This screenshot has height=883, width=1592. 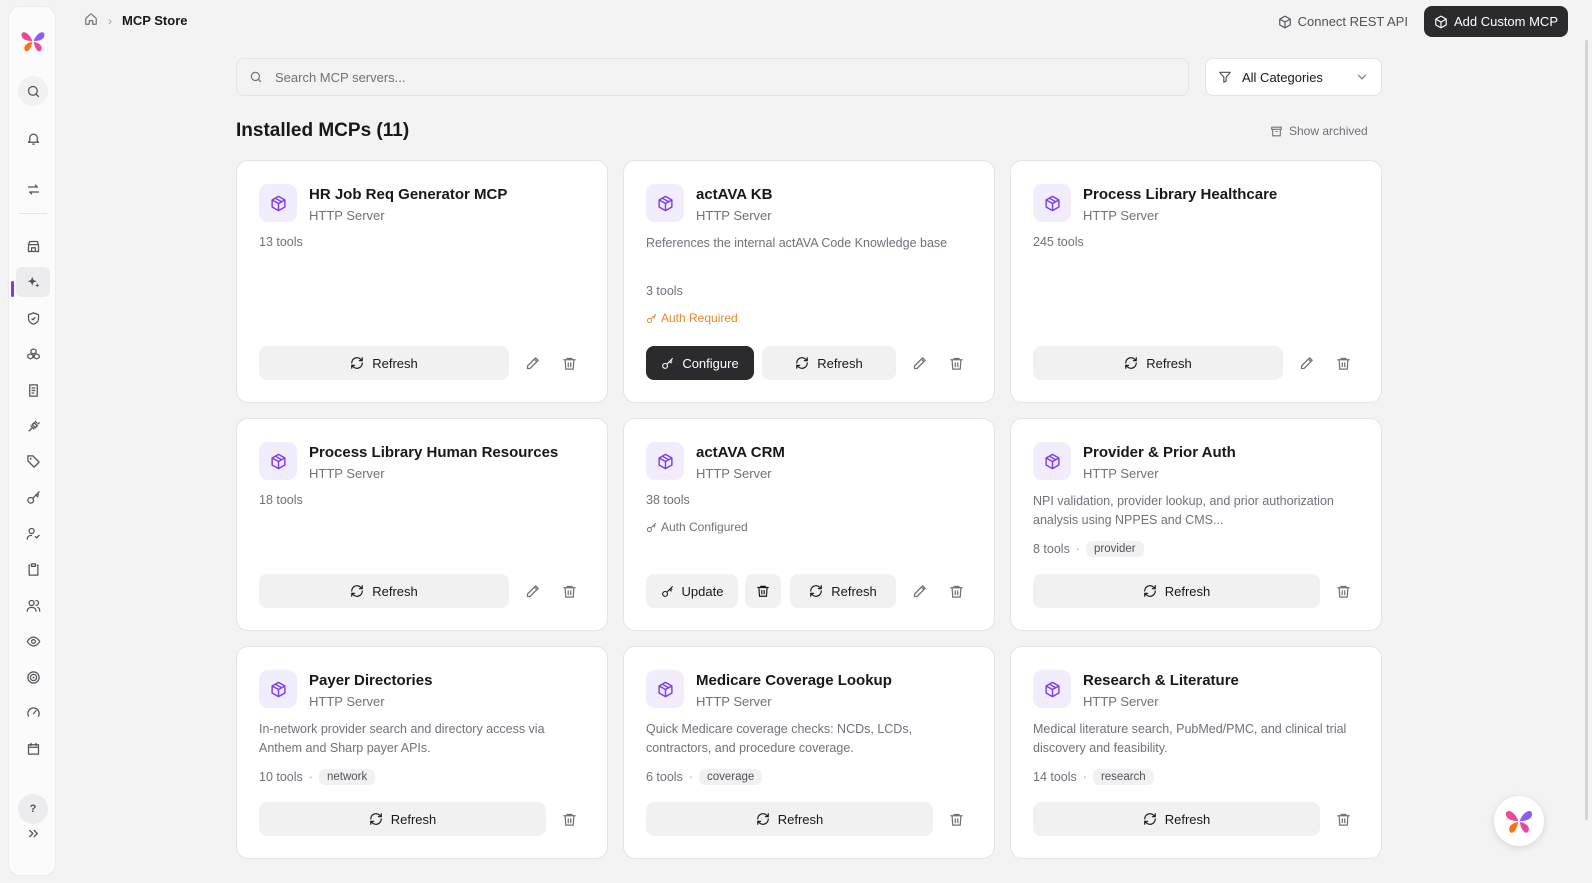 What do you see at coordinates (33, 189) in the screenshot?
I see `switch-icon` at bounding box center [33, 189].